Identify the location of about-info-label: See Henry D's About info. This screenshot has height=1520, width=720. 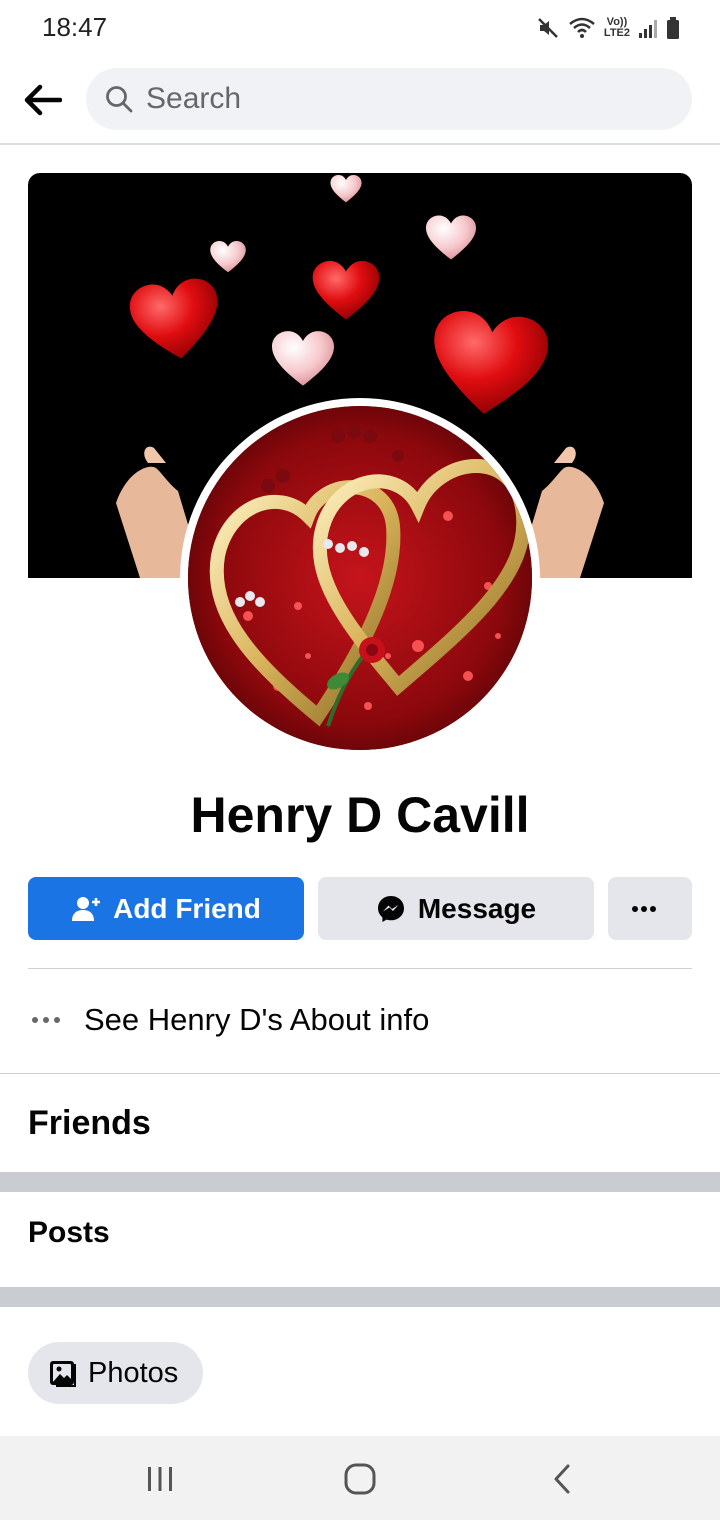
(257, 1019).